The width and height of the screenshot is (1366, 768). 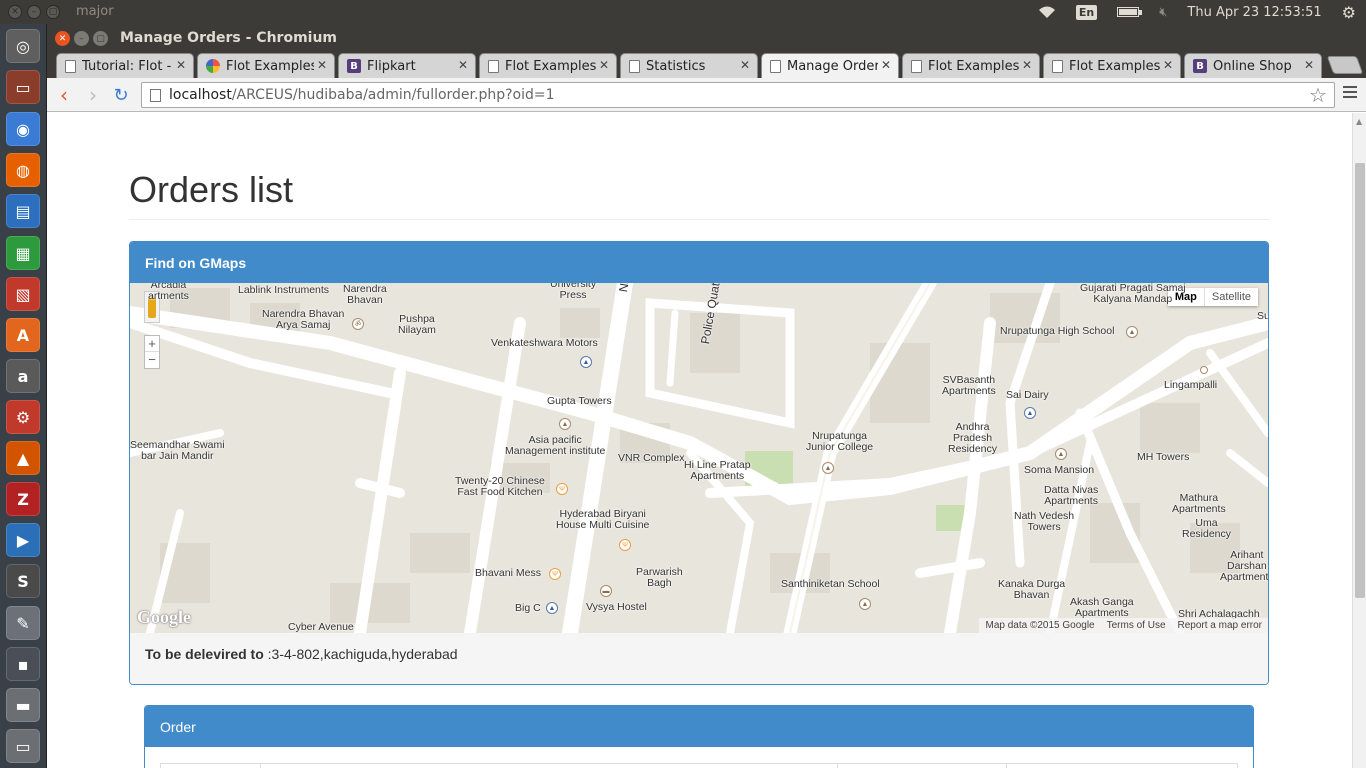 What do you see at coordinates (23, 623) in the screenshot?
I see `text-editor-icon: ✎` at bounding box center [23, 623].